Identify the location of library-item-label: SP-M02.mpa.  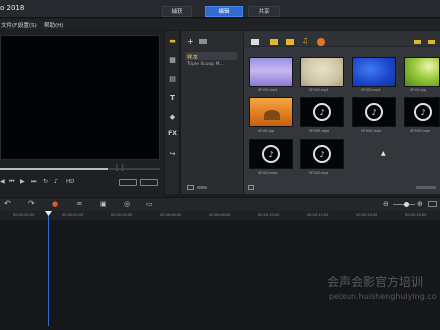
(371, 131).